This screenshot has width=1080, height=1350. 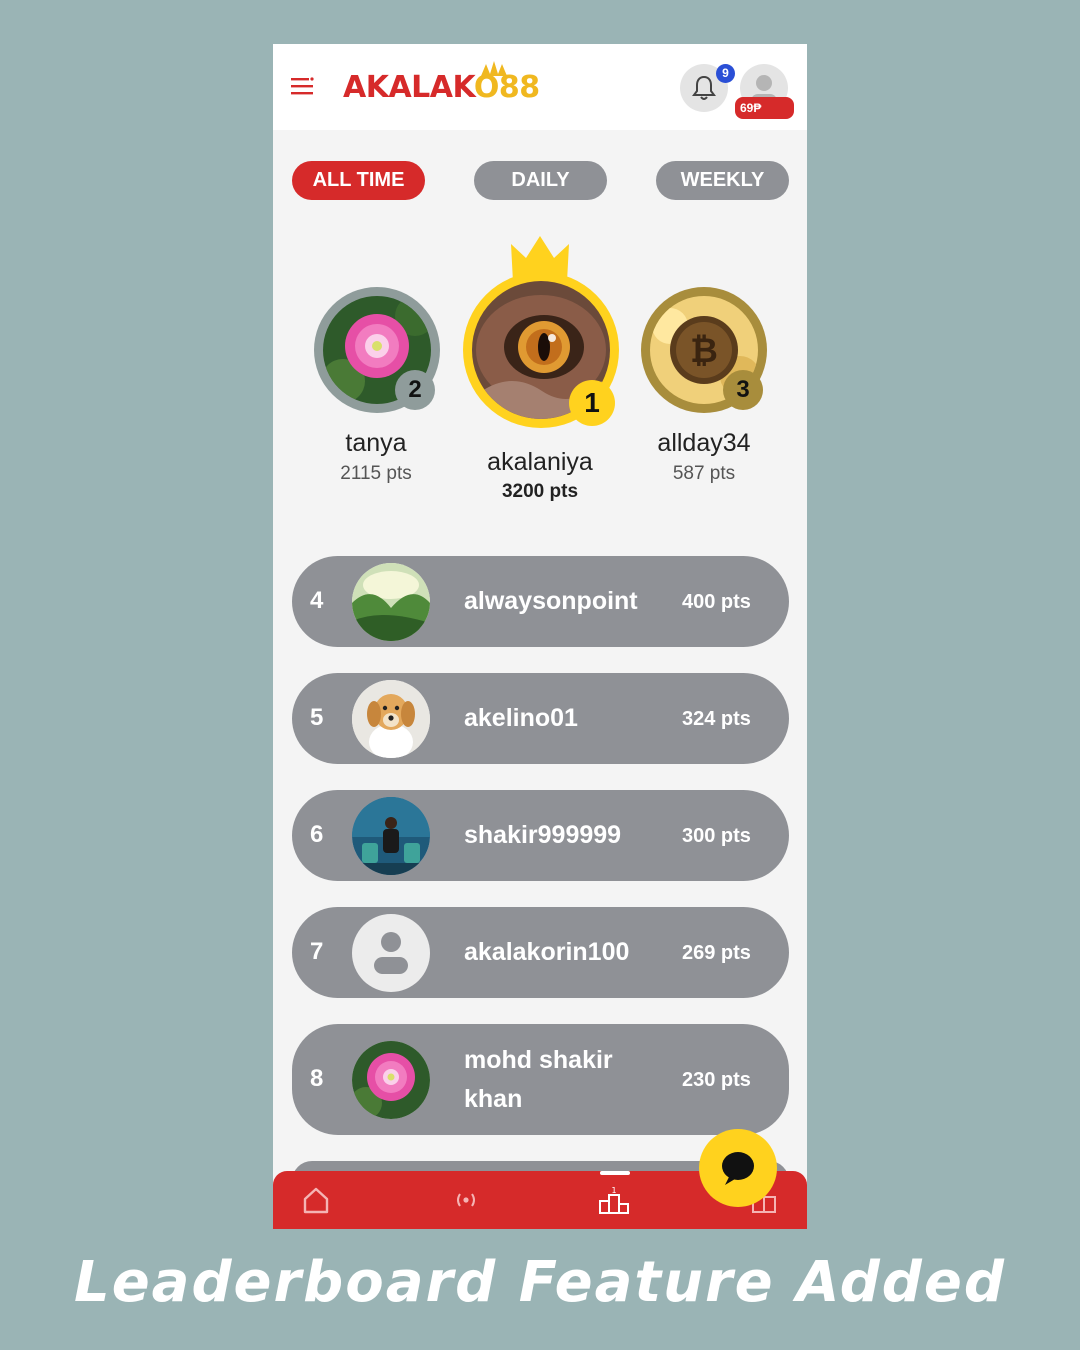 What do you see at coordinates (358, 180) in the screenshot?
I see `tab-all-time: ALL TIME` at bounding box center [358, 180].